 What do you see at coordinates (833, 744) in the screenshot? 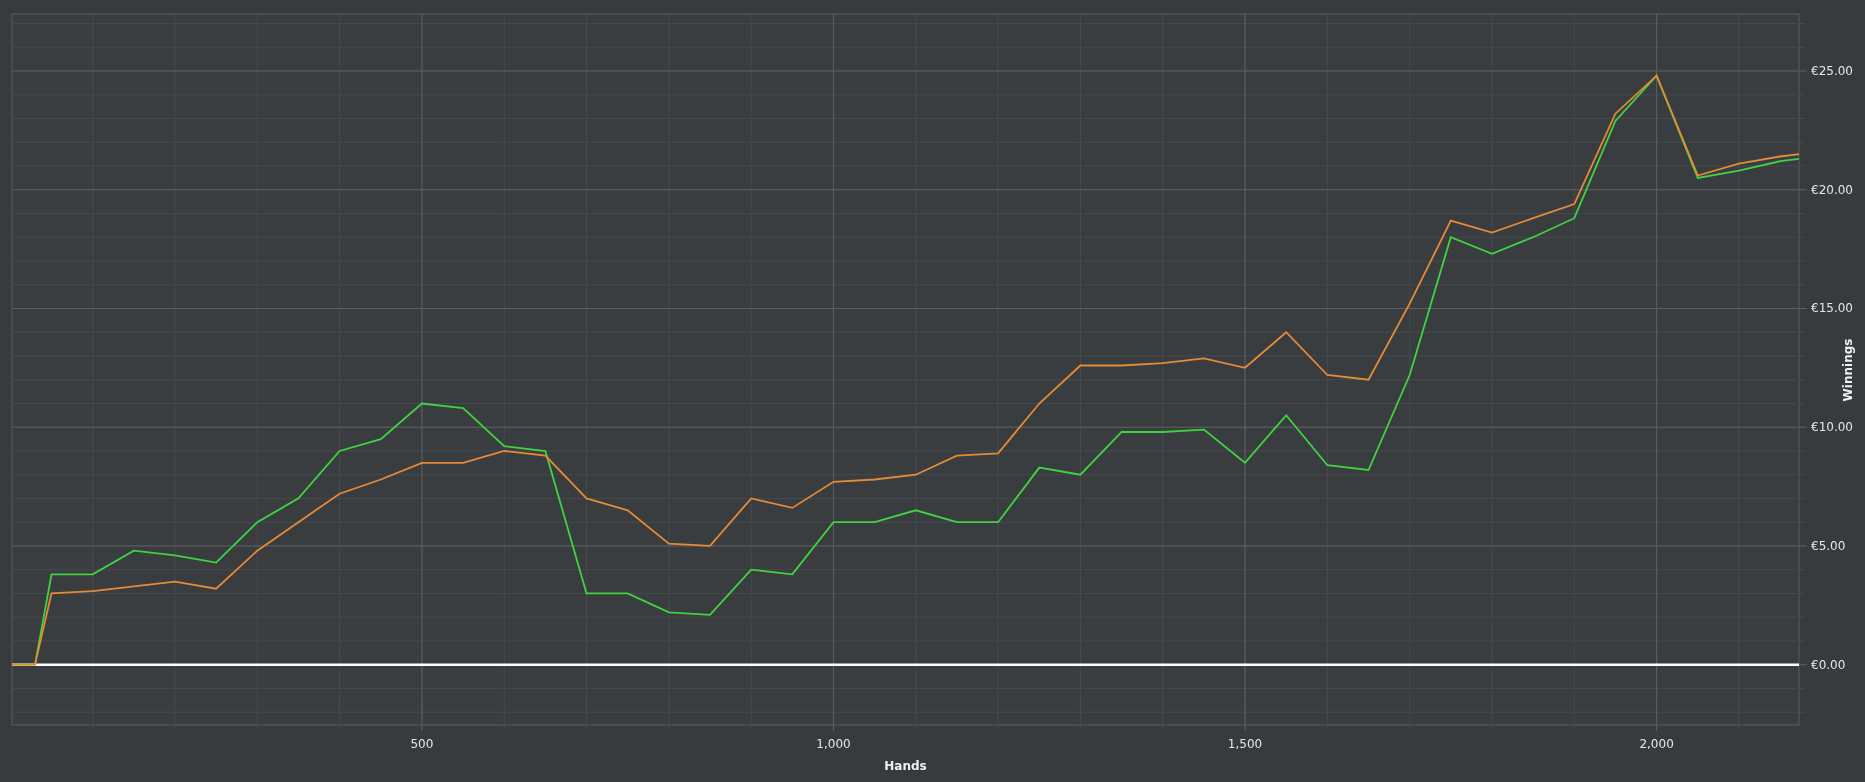
I see `x-tick-label: 1,000` at bounding box center [833, 744].